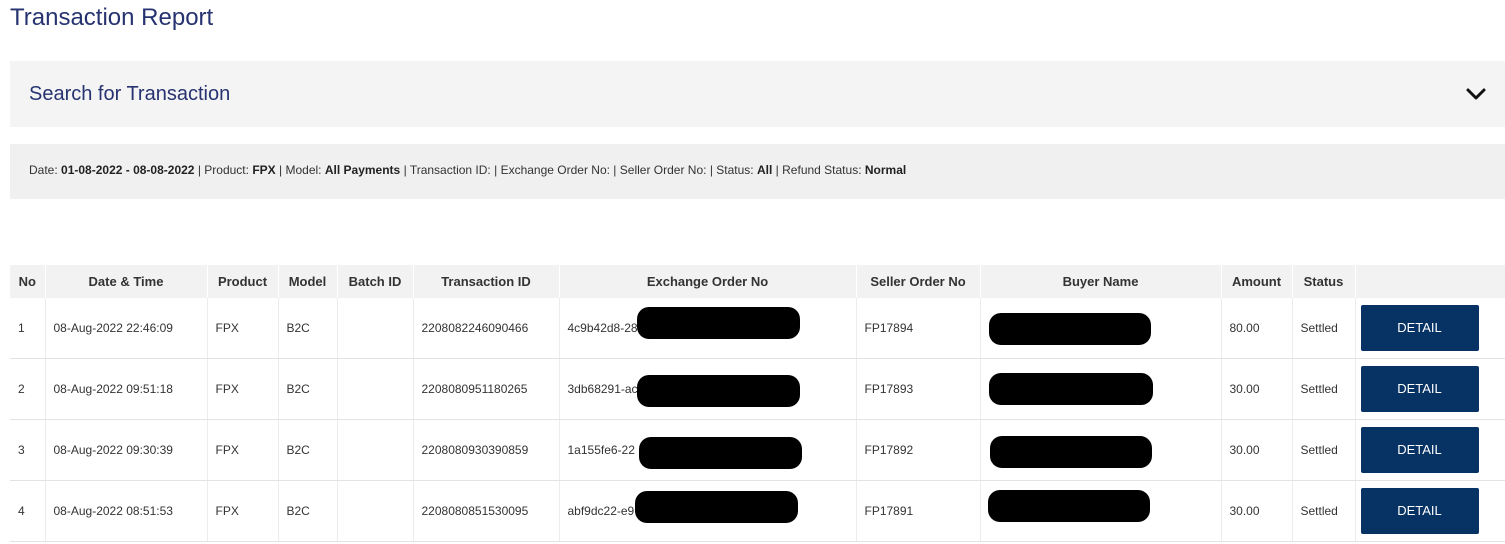  Describe the element at coordinates (486, 450) in the screenshot. I see `cell-transaction-id: 2208080930390859` at that location.